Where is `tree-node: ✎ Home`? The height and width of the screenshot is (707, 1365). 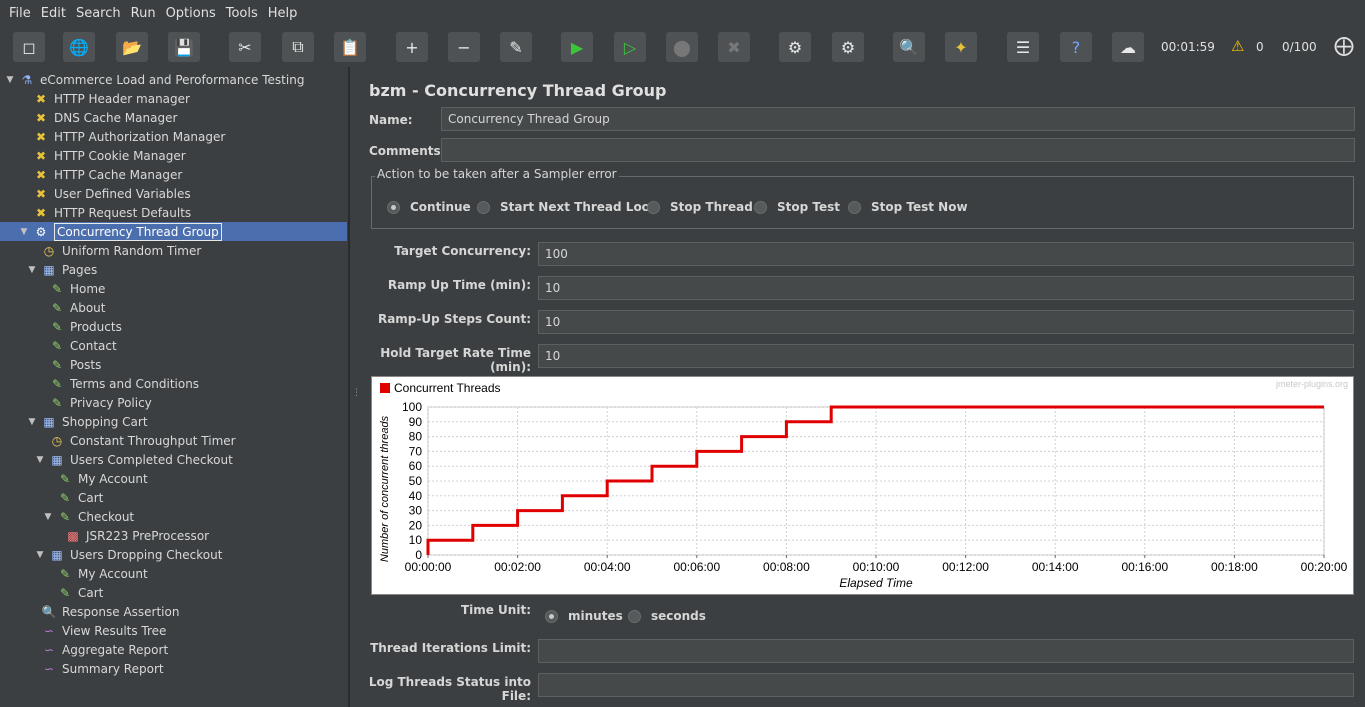 tree-node: ✎ Home is located at coordinates (69, 288).